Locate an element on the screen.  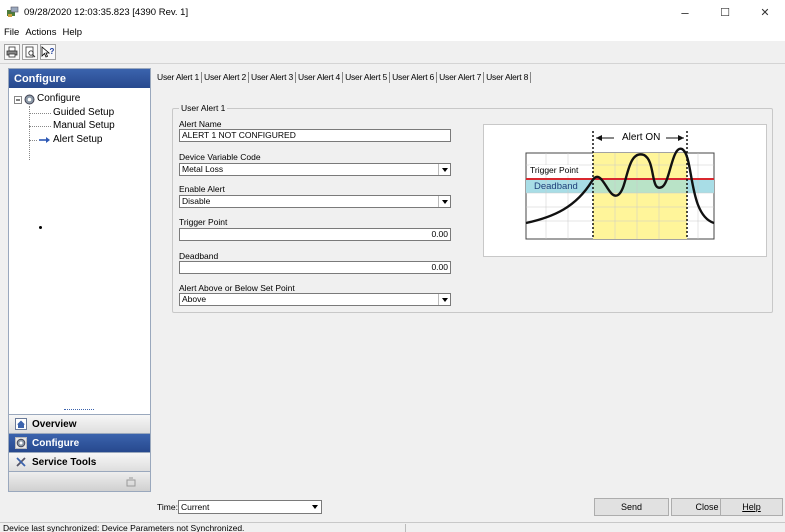
print-icon is located at coordinates (12, 52).